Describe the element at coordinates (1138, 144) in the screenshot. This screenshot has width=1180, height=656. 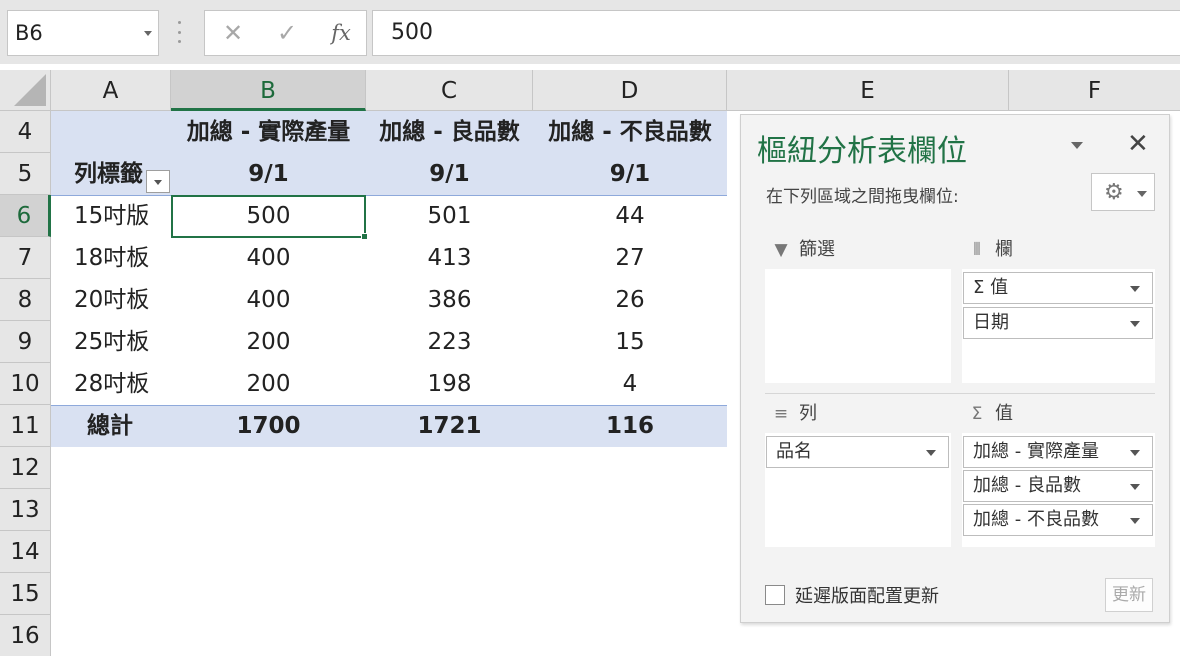
I see `close-icon: ✕` at that location.